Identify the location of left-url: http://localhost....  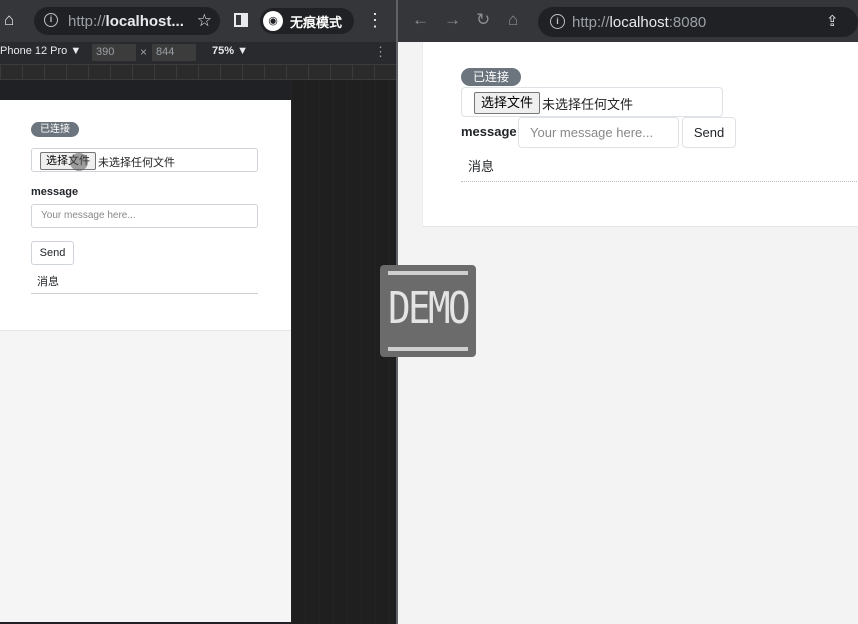
(126, 21).